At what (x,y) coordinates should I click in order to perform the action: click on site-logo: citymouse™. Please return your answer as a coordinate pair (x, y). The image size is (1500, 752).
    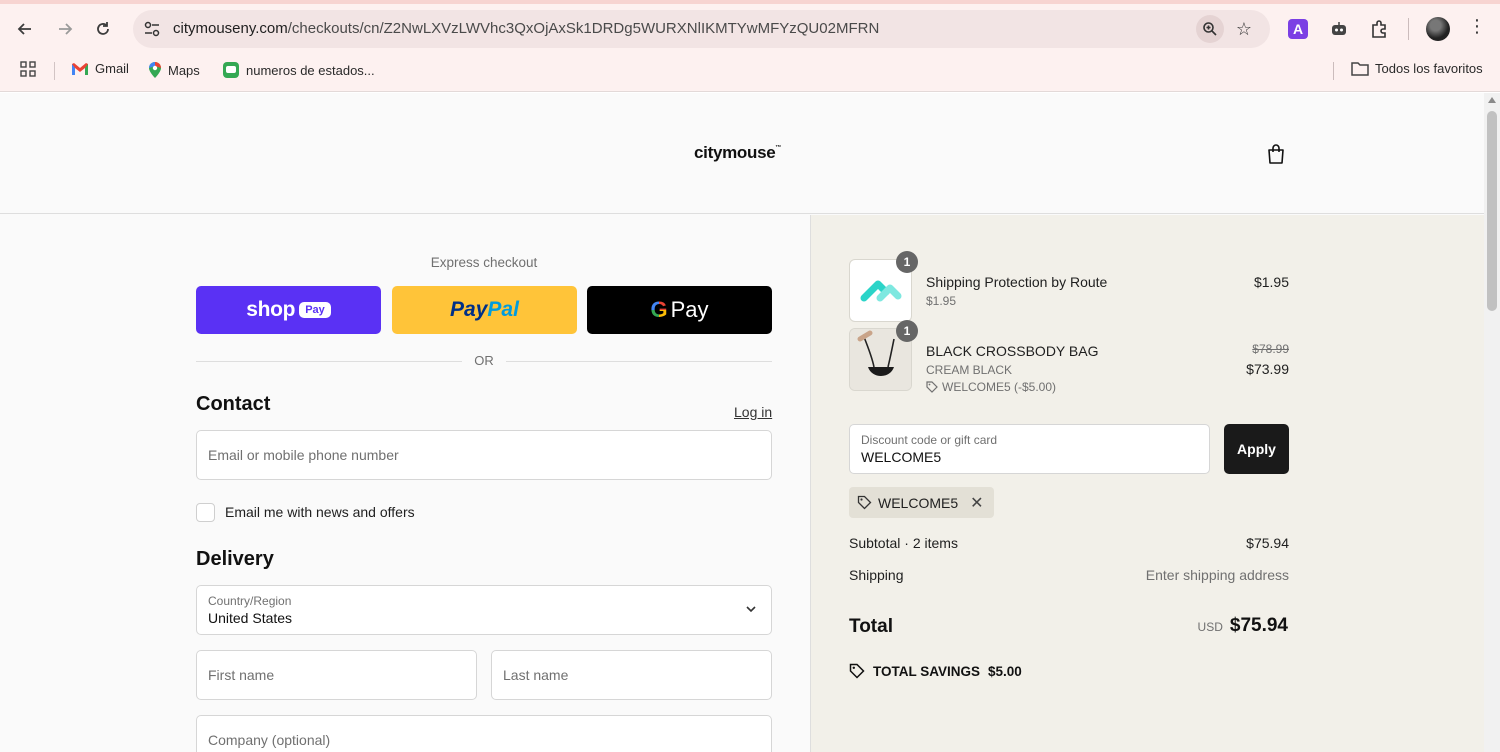
    Looking at the image, I should click on (737, 153).